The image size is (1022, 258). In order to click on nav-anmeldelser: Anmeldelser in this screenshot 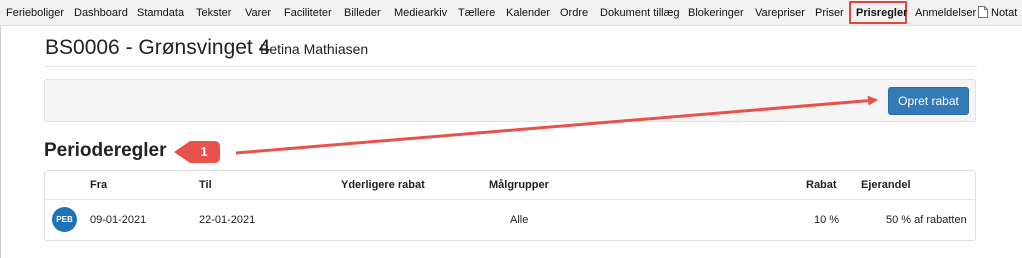, I will do `click(945, 12)`.